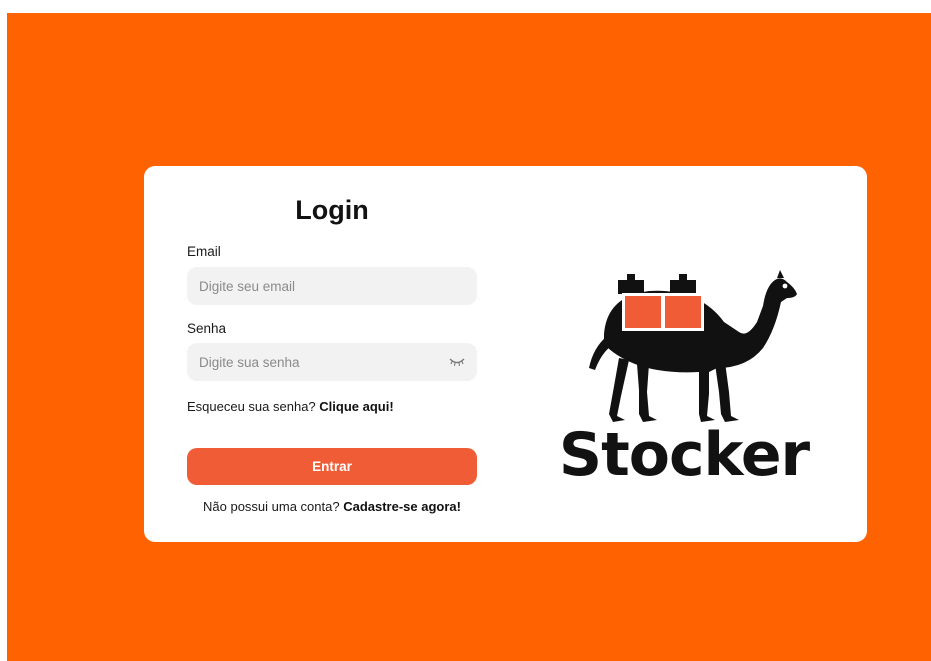 This screenshot has height=661, width=931. I want to click on page-title: Login, so click(332, 210).